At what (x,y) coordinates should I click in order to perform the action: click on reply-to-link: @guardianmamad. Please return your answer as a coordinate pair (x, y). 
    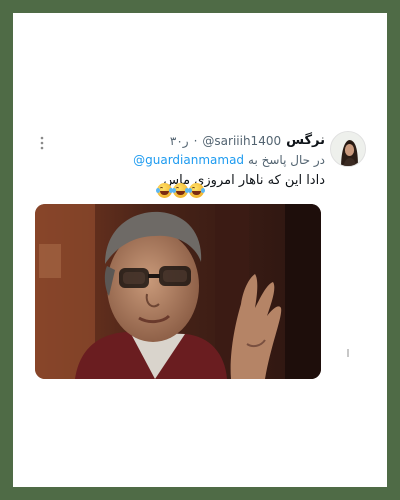
    Looking at the image, I should click on (188, 160).